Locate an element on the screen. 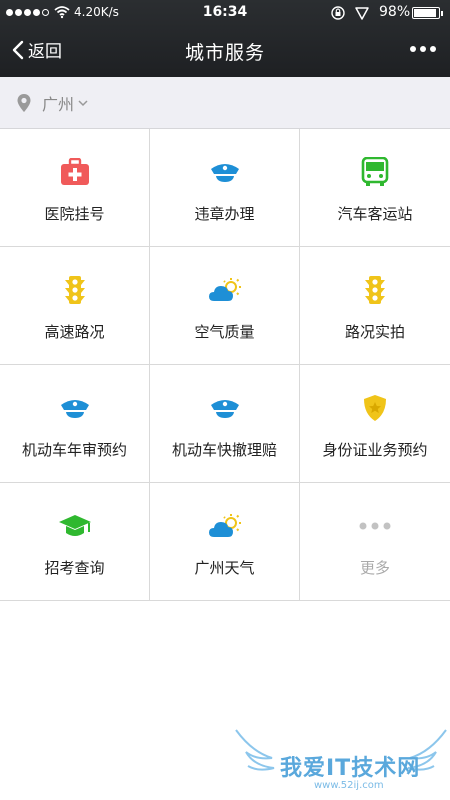 The height and width of the screenshot is (800, 450). service-vehicle-inspection-booking: 机动车年审预约 is located at coordinates (75, 424).